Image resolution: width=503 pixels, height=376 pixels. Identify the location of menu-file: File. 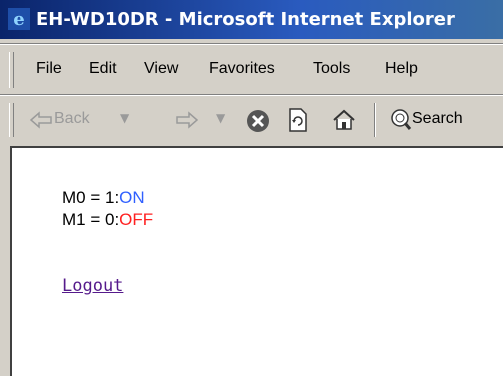
(49, 69).